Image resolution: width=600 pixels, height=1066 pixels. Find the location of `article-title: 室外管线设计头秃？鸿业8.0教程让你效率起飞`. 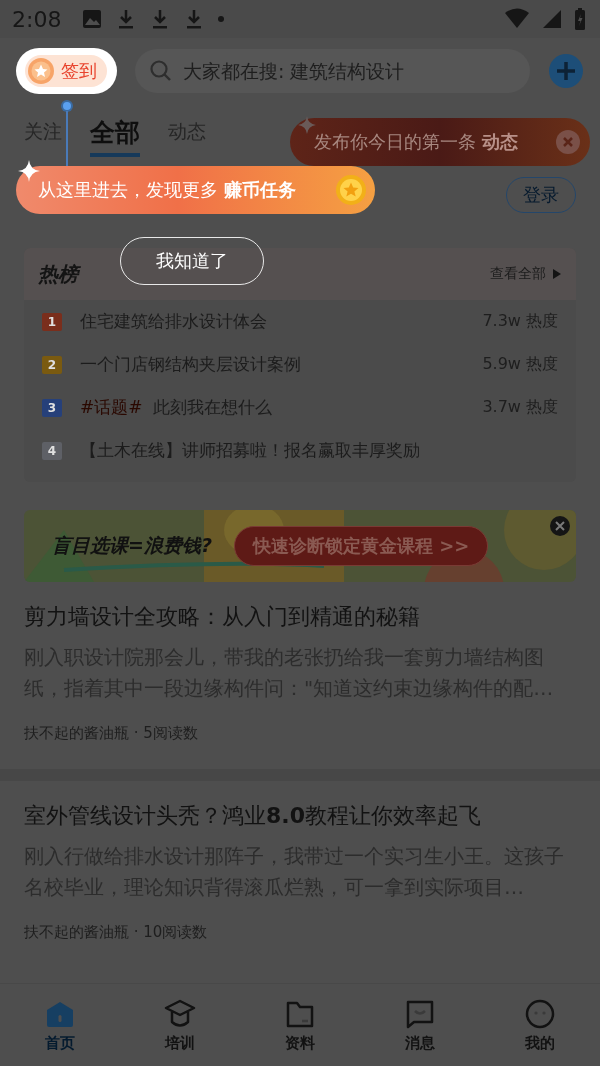

article-title: 室外管线设计头秃？鸿业8.0教程让你效率起飞 is located at coordinates (300, 816).